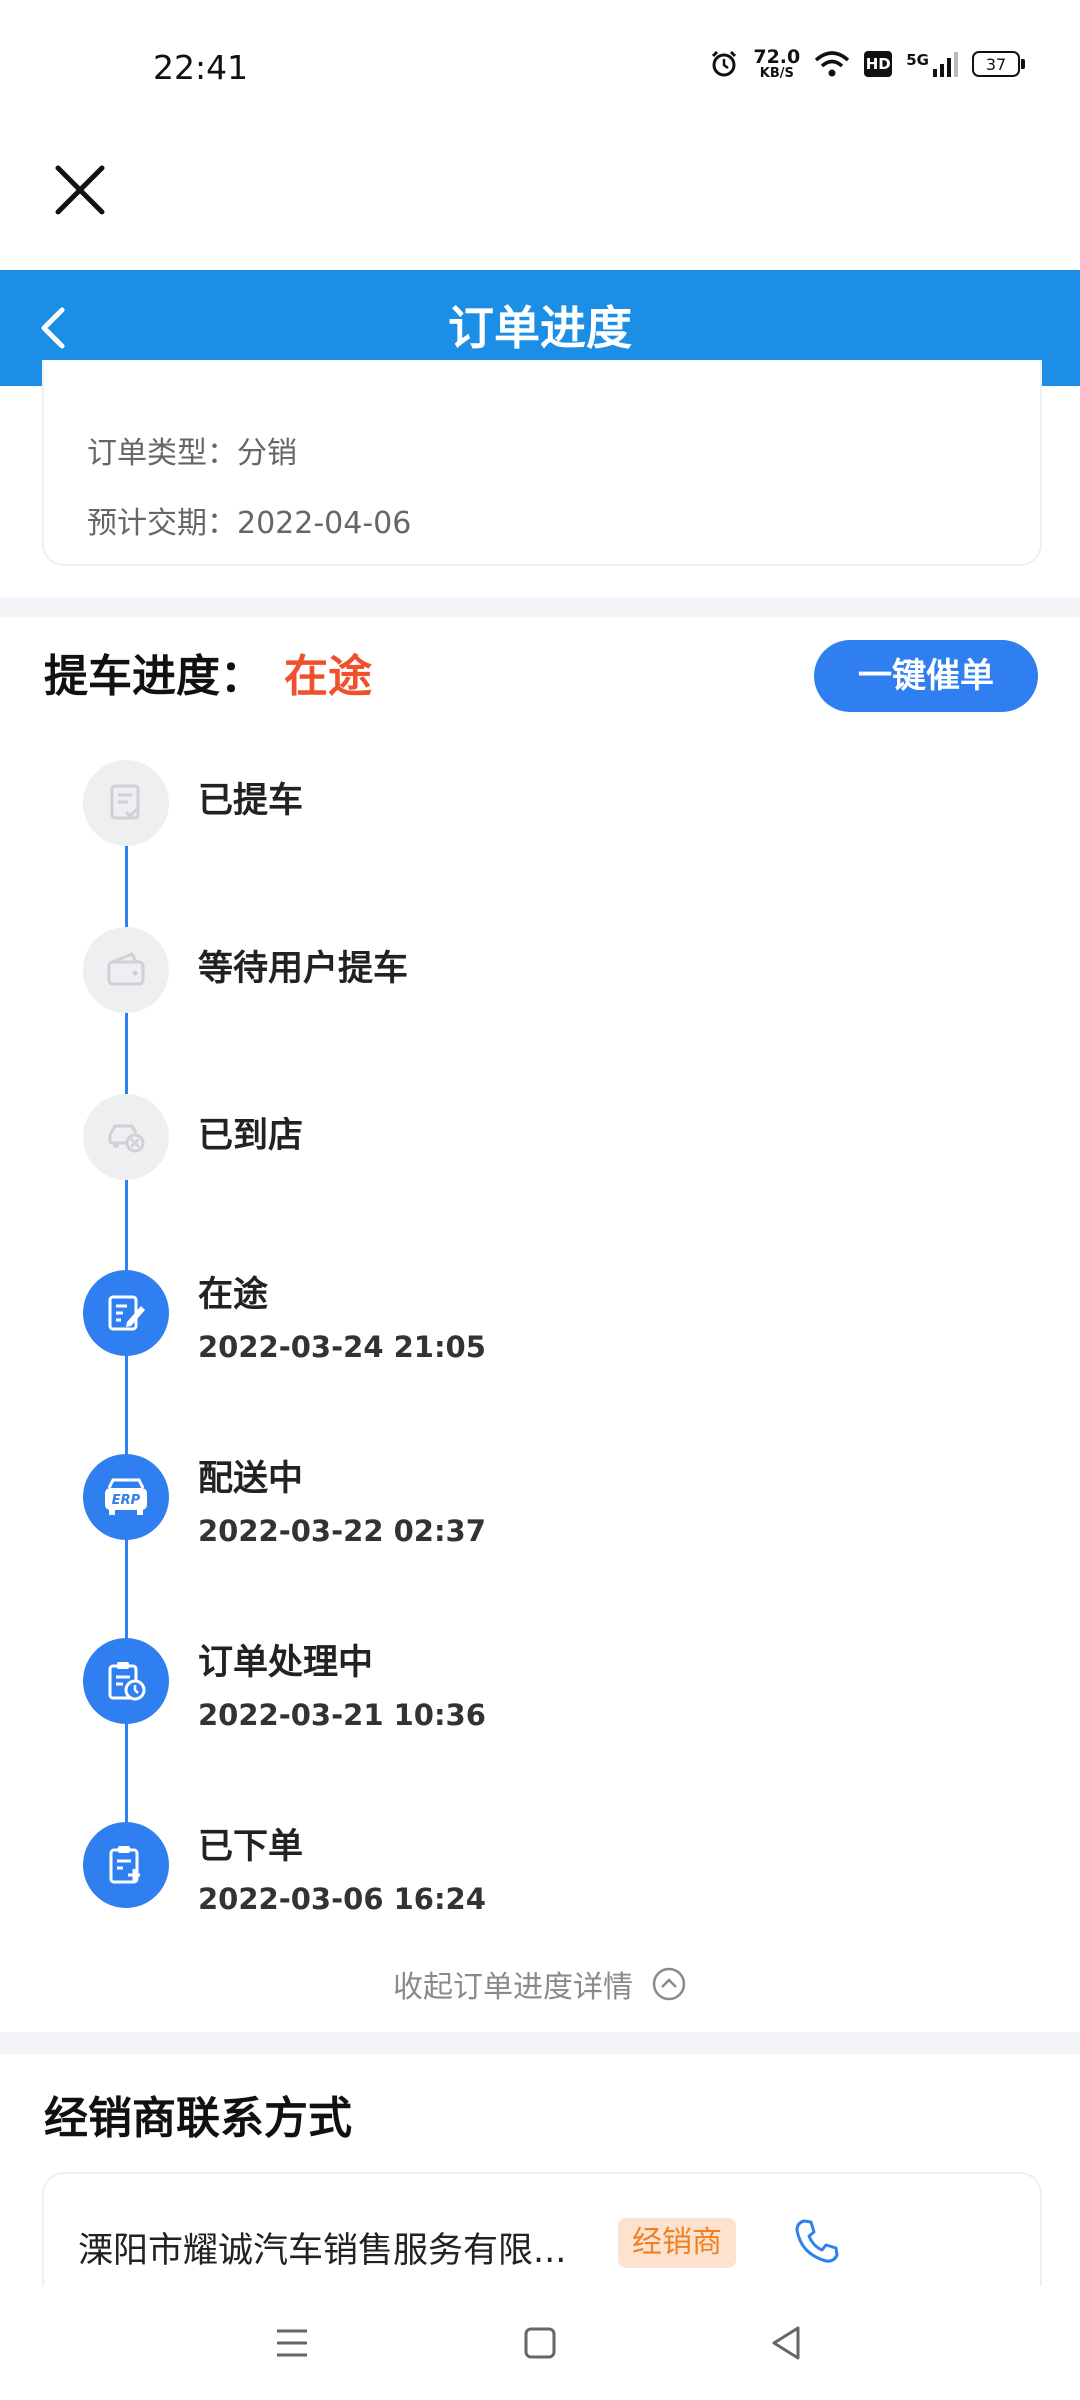  Describe the element at coordinates (251, 1136) in the screenshot. I see `step-name: 已到店` at that location.